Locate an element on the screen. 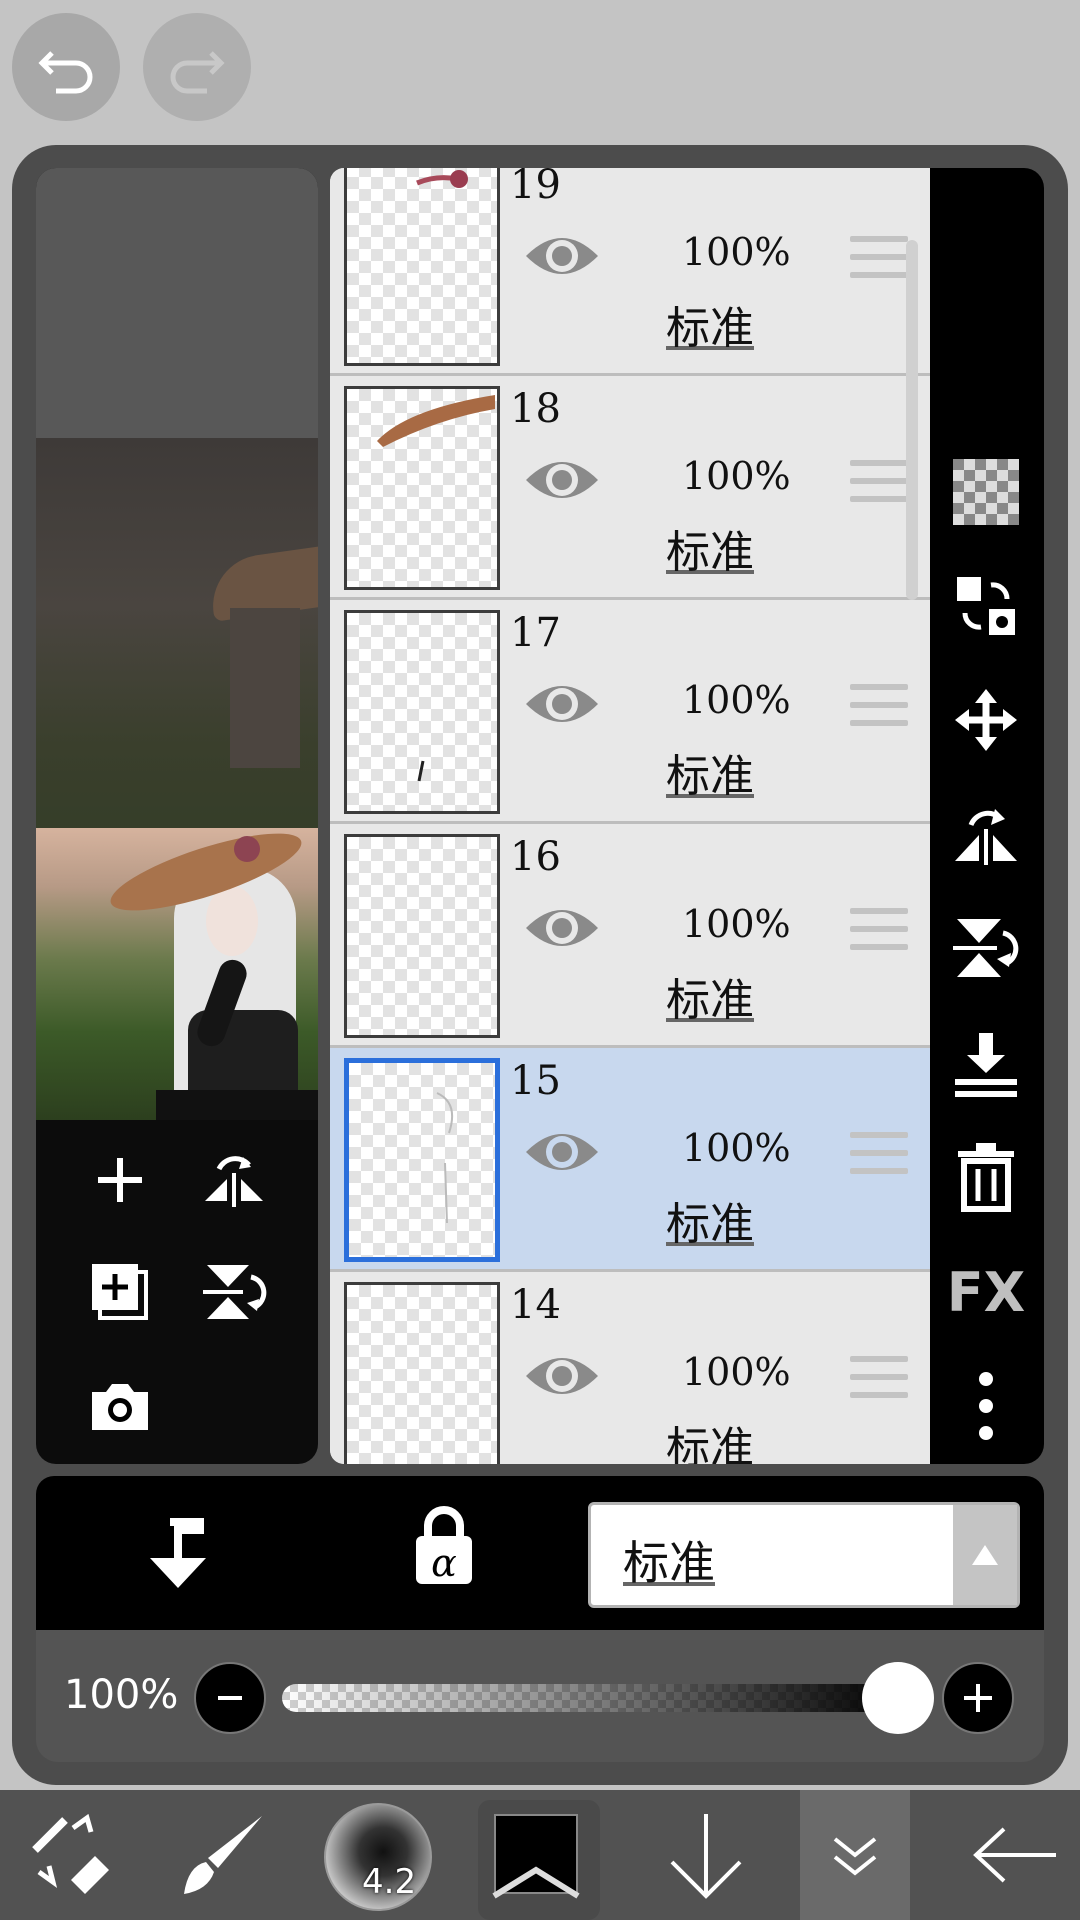  brush-icon is located at coordinates (223, 1855).